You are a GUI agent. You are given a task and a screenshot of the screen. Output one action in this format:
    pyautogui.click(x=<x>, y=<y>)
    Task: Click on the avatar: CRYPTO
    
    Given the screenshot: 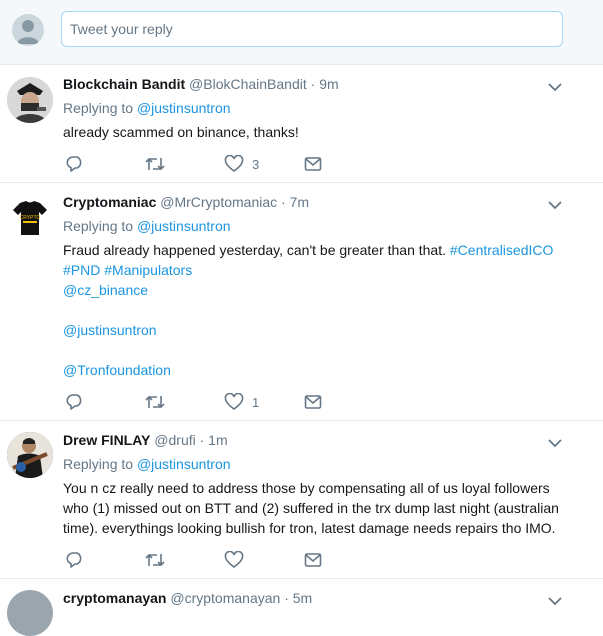 What is the action you would take?
    pyautogui.click(x=30, y=218)
    